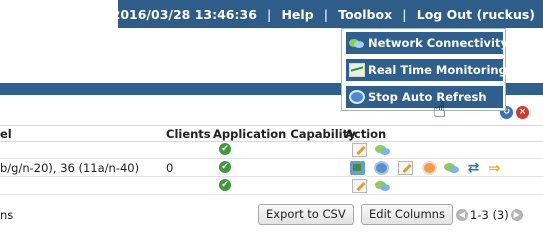 Image resolution: width=543 pixels, height=247 pixels. Describe the element at coordinates (516, 215) in the screenshot. I see `next-page-icon: ▶` at that location.